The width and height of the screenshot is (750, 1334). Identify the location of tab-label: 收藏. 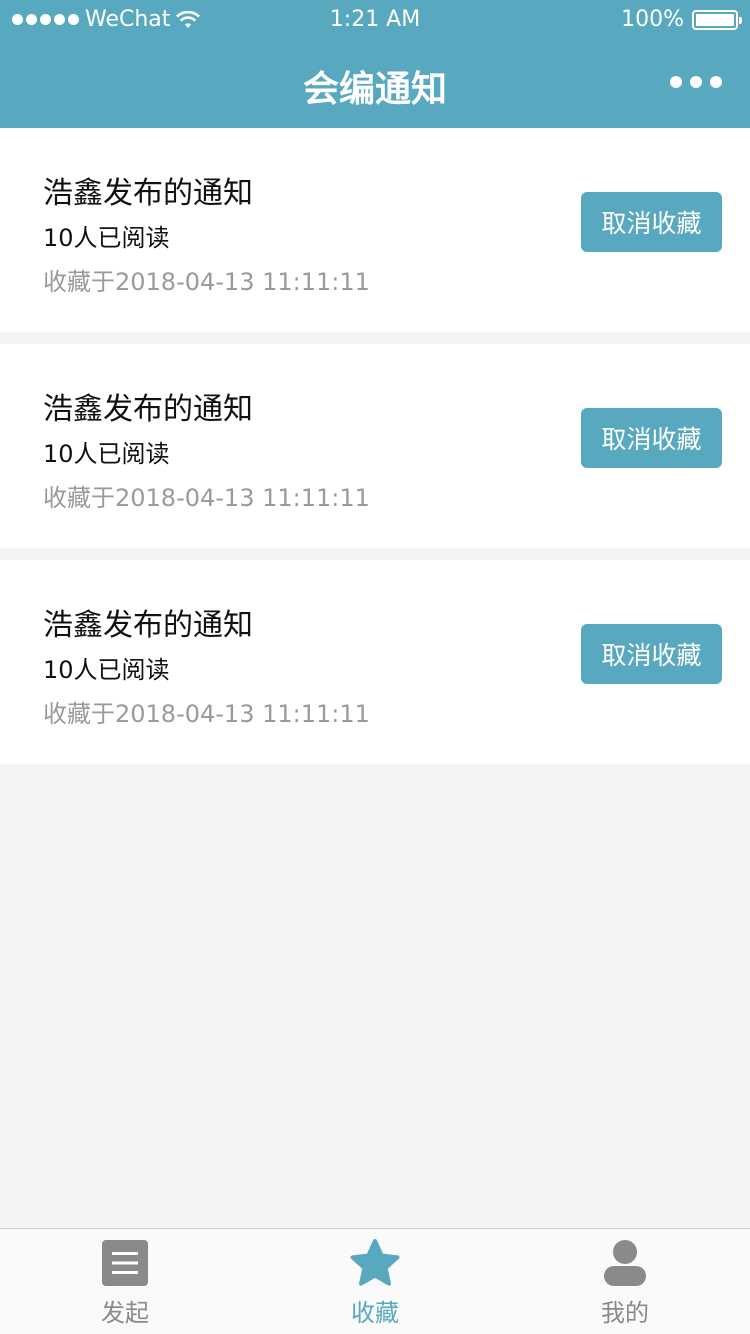
(375, 1313).